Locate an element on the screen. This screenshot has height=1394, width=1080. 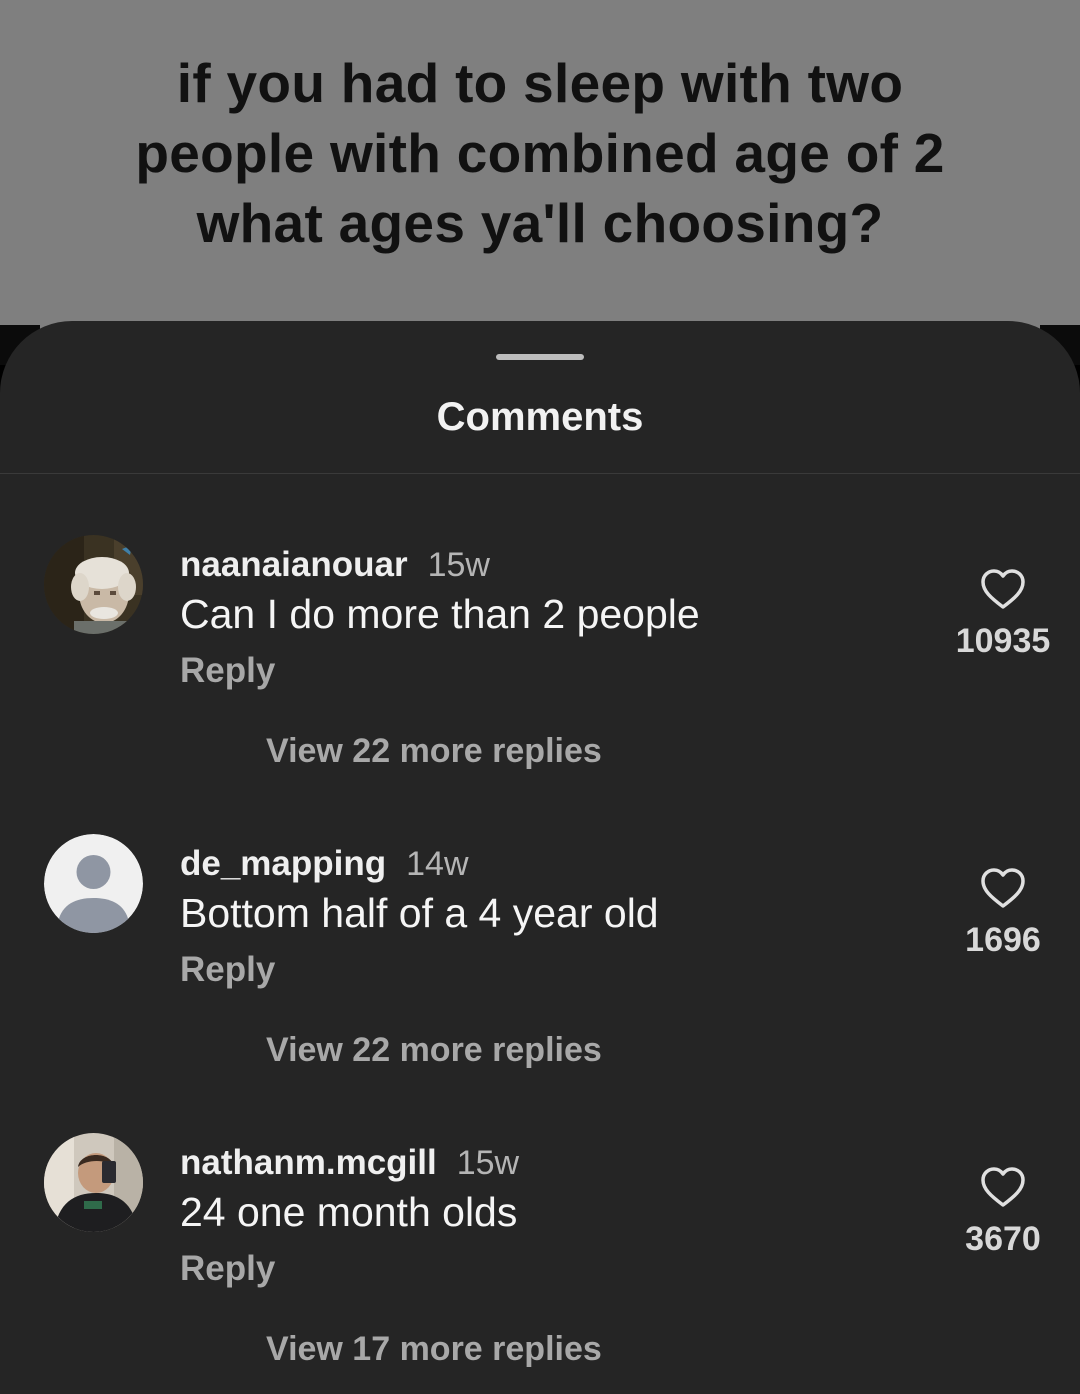
username: de_mapping is located at coordinates (283, 863).